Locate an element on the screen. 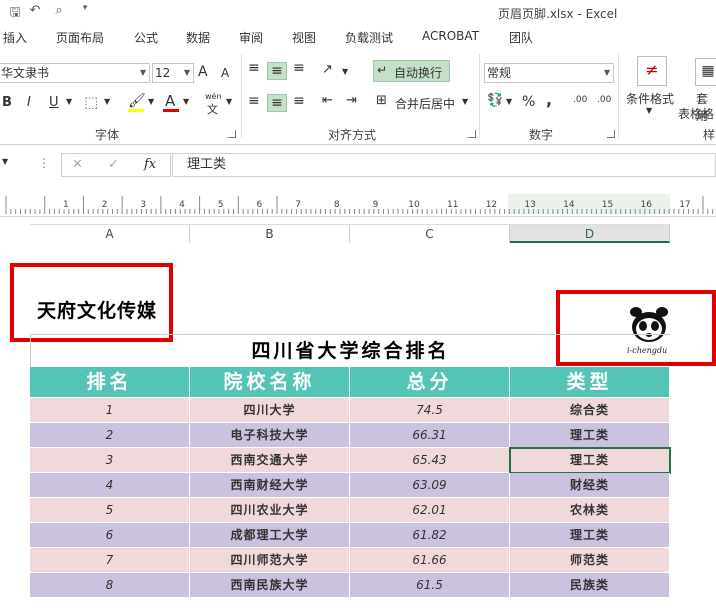 The image size is (716, 610). align-left-icon: ≡ is located at coordinates (254, 101).